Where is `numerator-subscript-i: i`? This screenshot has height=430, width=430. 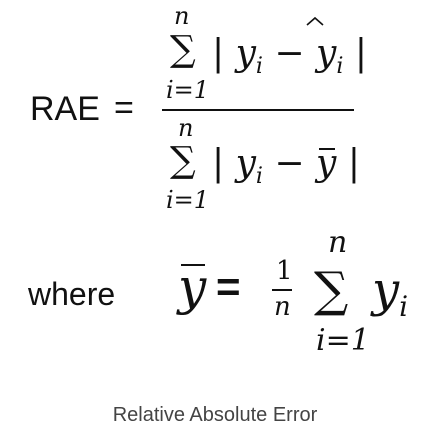
numerator-subscript-i: i is located at coordinates (259, 66).